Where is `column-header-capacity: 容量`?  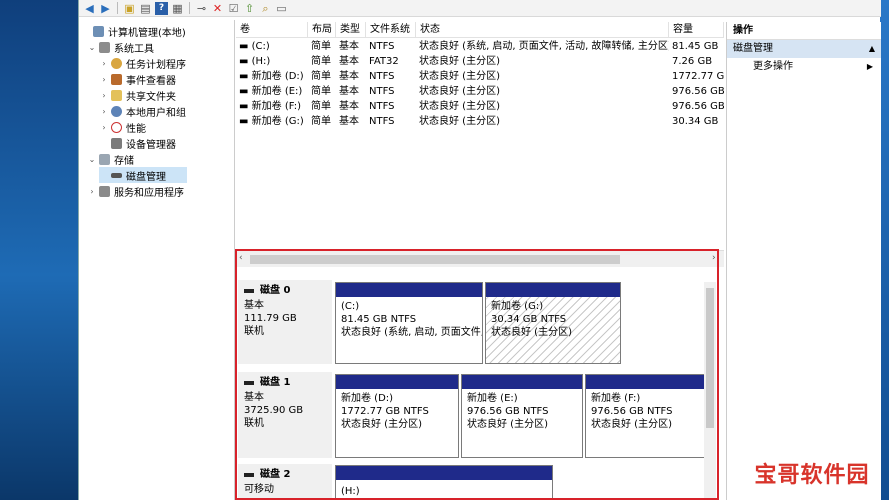
column-header-capacity: 容量 is located at coordinates (696, 30).